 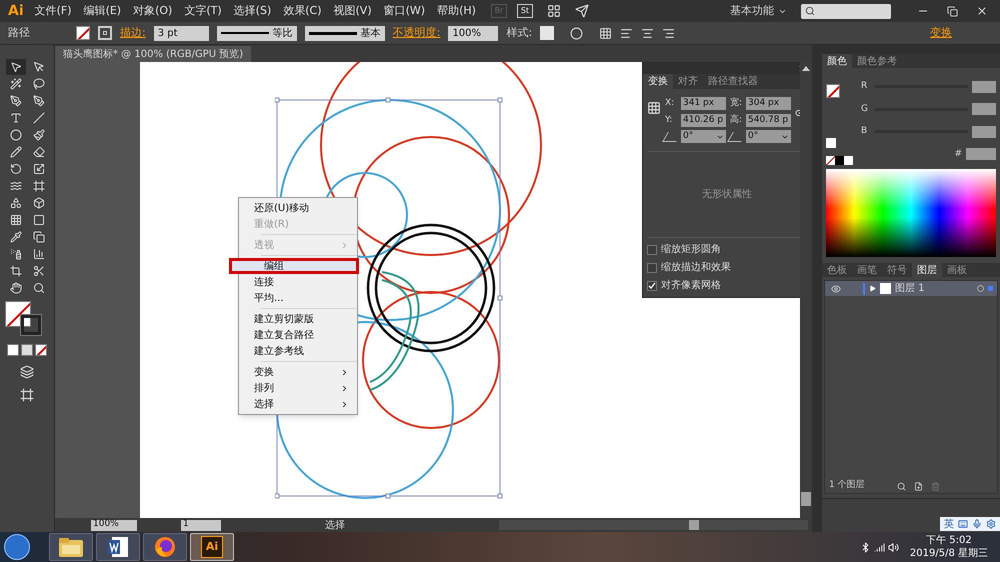 I want to click on menu-item: 编辑(E), so click(x=102, y=11).